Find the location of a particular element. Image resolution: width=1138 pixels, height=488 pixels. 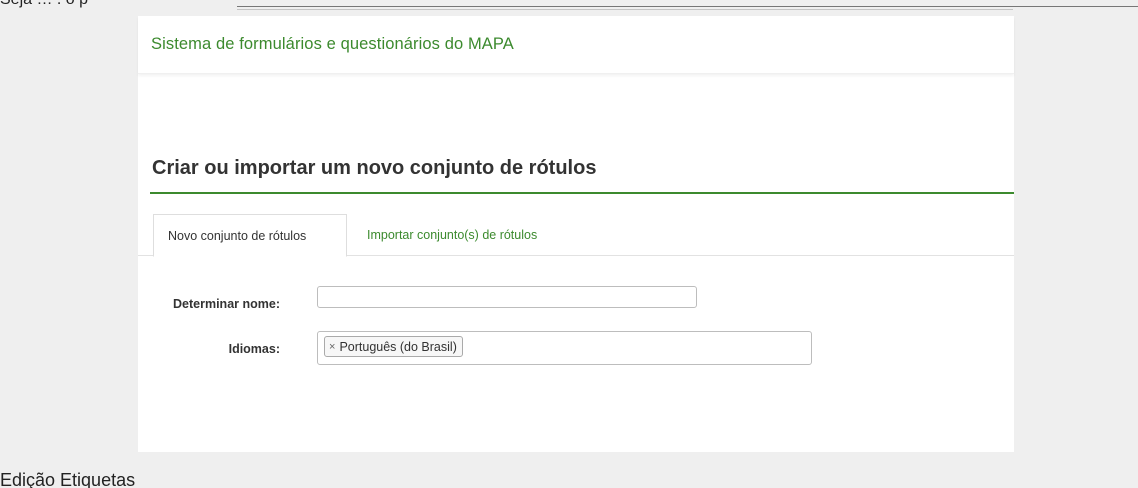

language-chip-label: Português (do Brasil) is located at coordinates (398, 346).